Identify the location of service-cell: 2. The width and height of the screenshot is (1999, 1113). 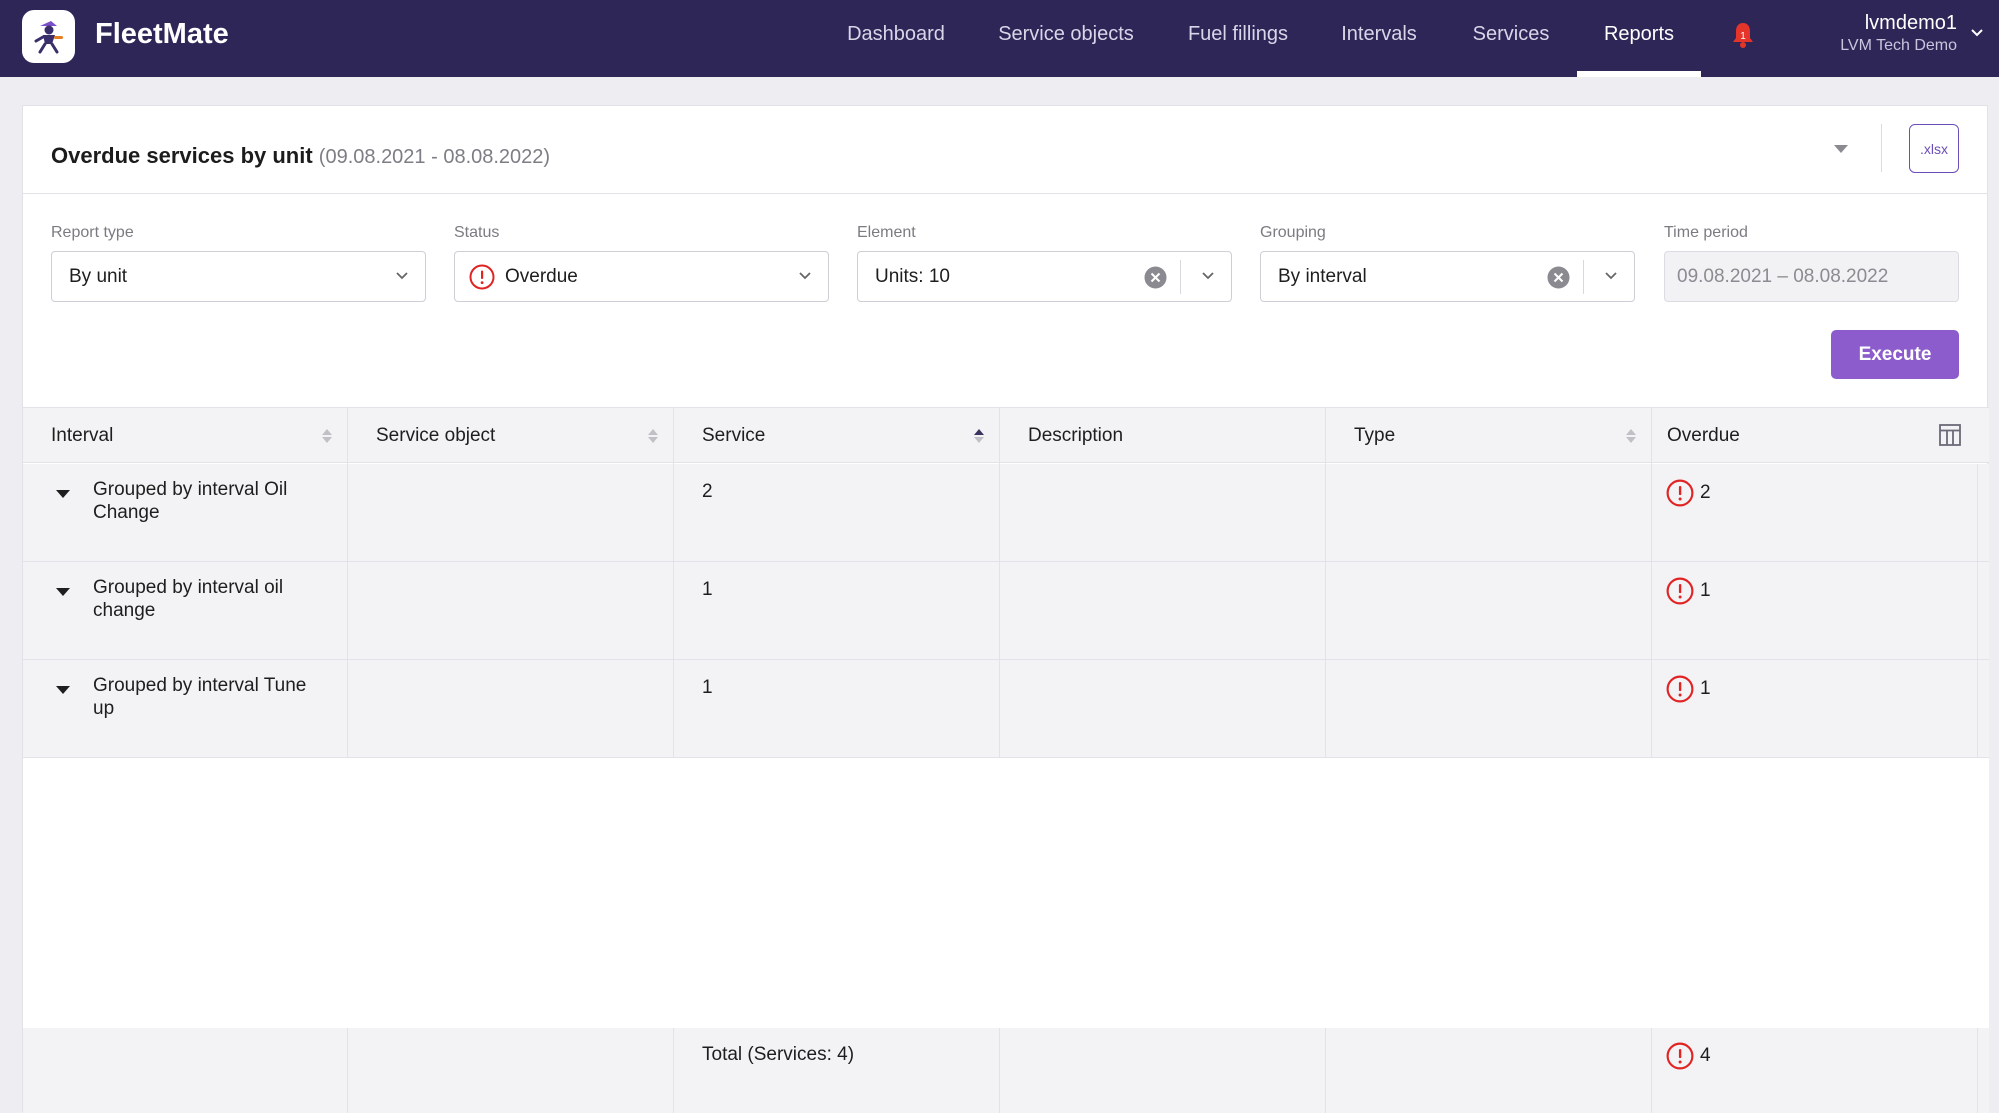
(837, 512).